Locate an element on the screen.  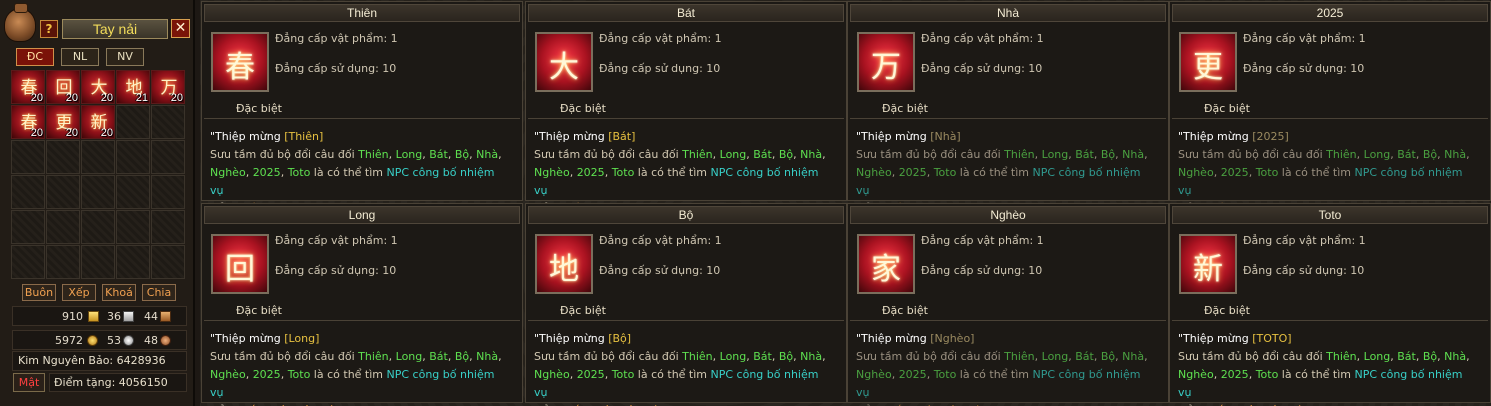
tab-nv: NV is located at coordinates (125, 57).